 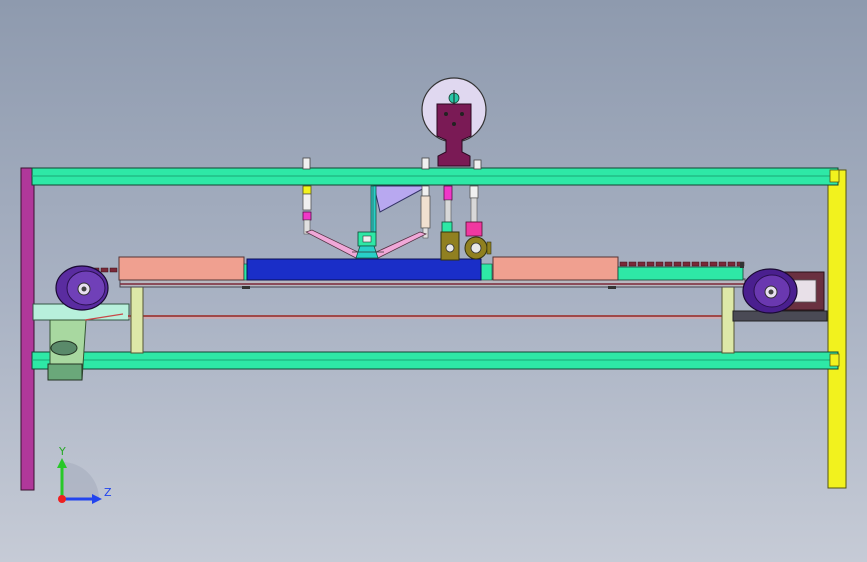 I want to click on left-pulley, so click(x=82, y=288).